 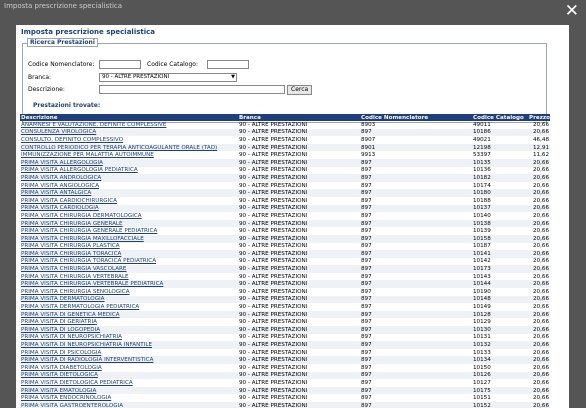 I want to click on header-branca: Branca, so click(x=299, y=117).